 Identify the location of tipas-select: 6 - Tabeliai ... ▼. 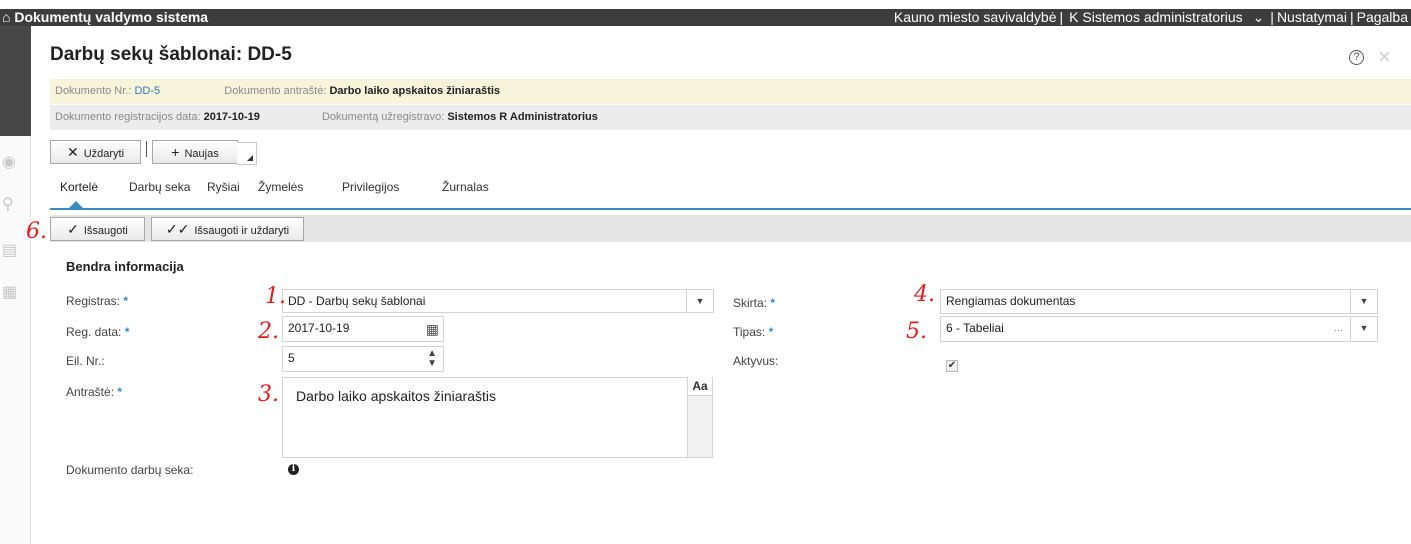
(1159, 329).